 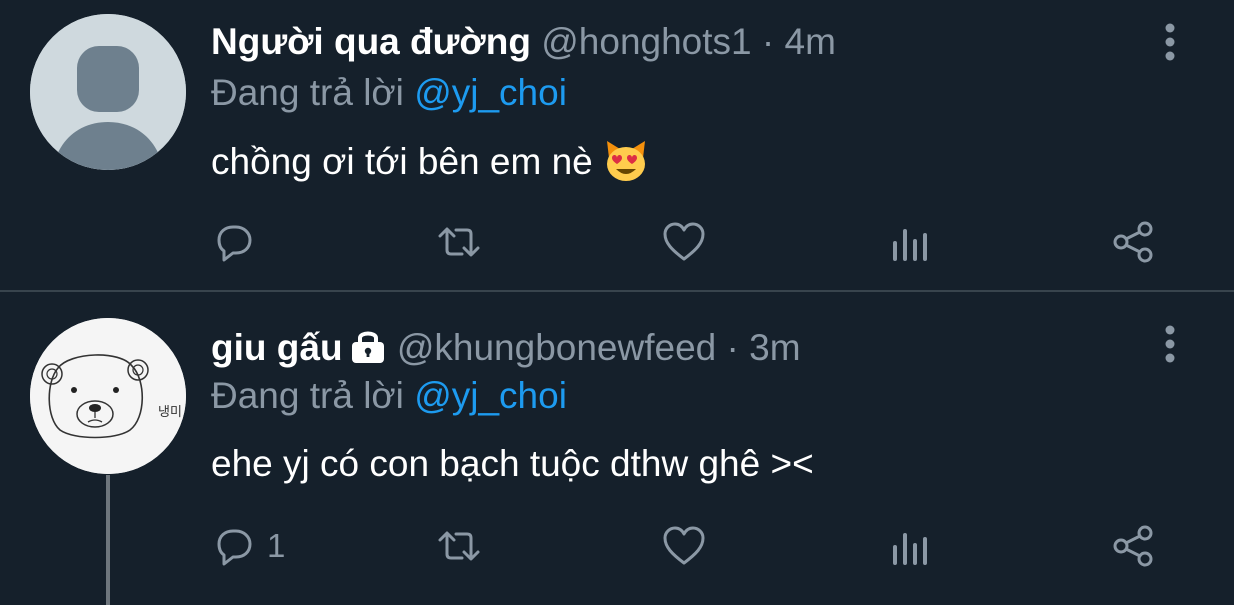 I want to click on avatar, so click(x=108, y=92).